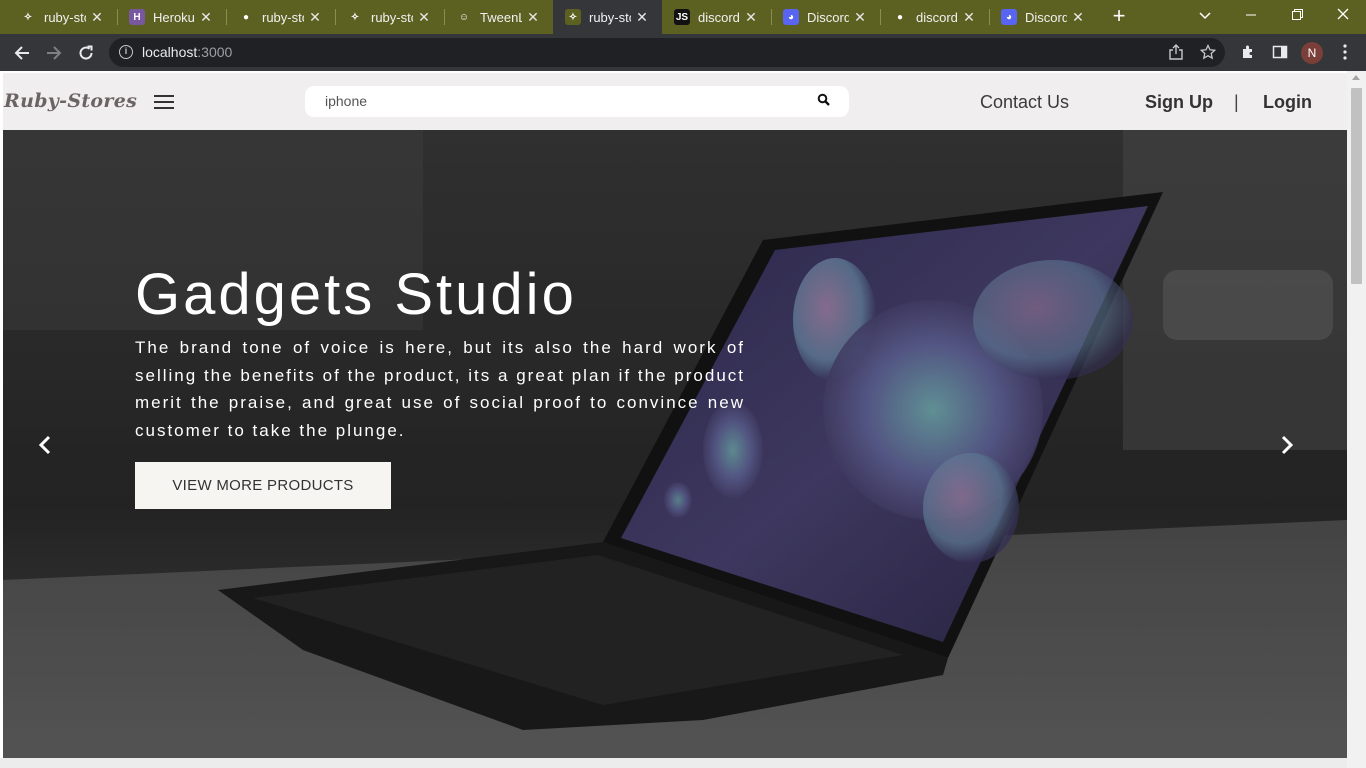 The image size is (1366, 768). Describe the element at coordinates (263, 485) in the screenshot. I see `view-more-products-button: VIEW MORE PRODUCTS` at that location.